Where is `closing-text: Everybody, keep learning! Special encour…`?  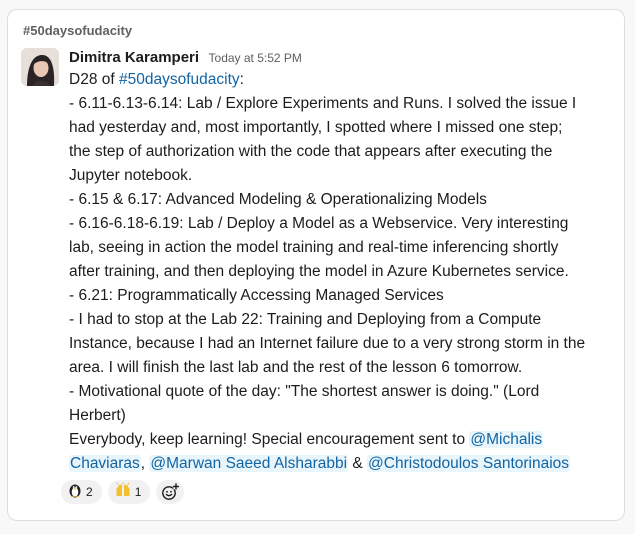
closing-text: Everybody, keep learning! Special encour… is located at coordinates (269, 439).